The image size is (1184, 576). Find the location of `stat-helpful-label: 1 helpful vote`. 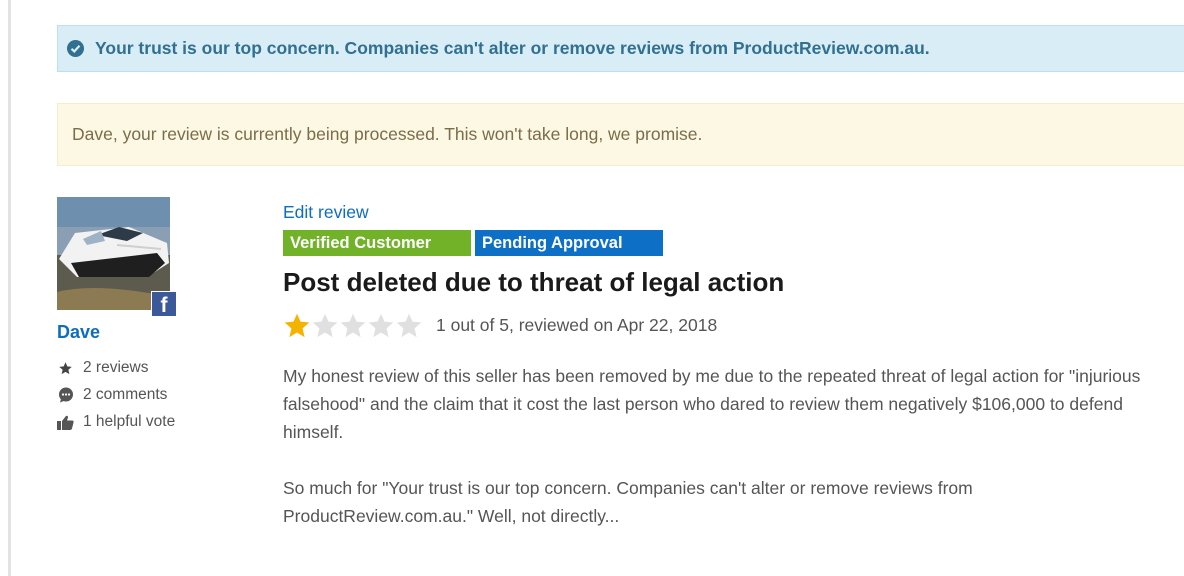

stat-helpful-label: 1 helpful vote is located at coordinates (129, 421).